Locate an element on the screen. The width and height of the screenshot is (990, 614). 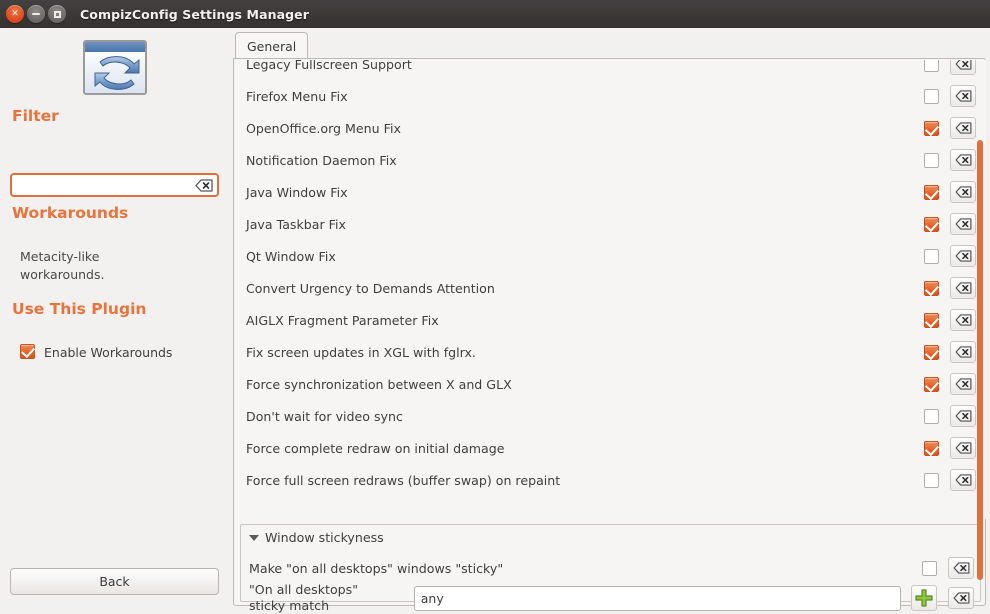
plus-icon is located at coordinates (924, 598).